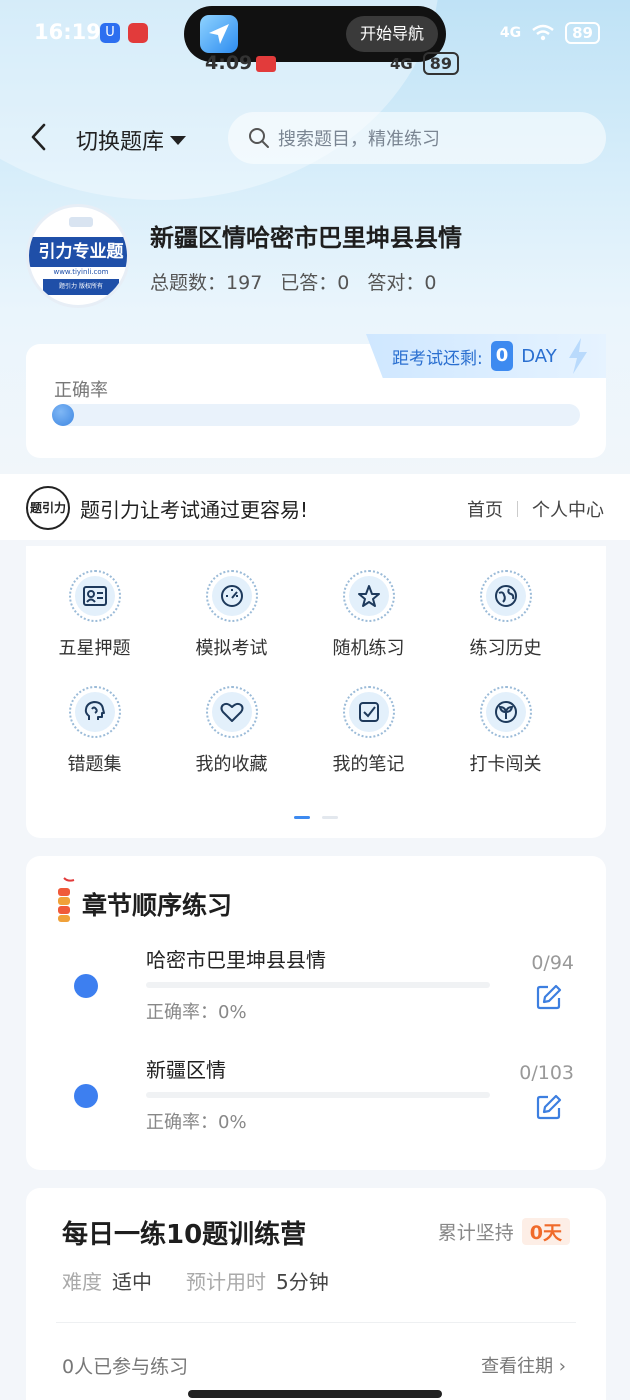 This screenshot has height=1400, width=630. I want to click on exam-countdown: 距考试还剩: 0 DAY, so click(486, 356).